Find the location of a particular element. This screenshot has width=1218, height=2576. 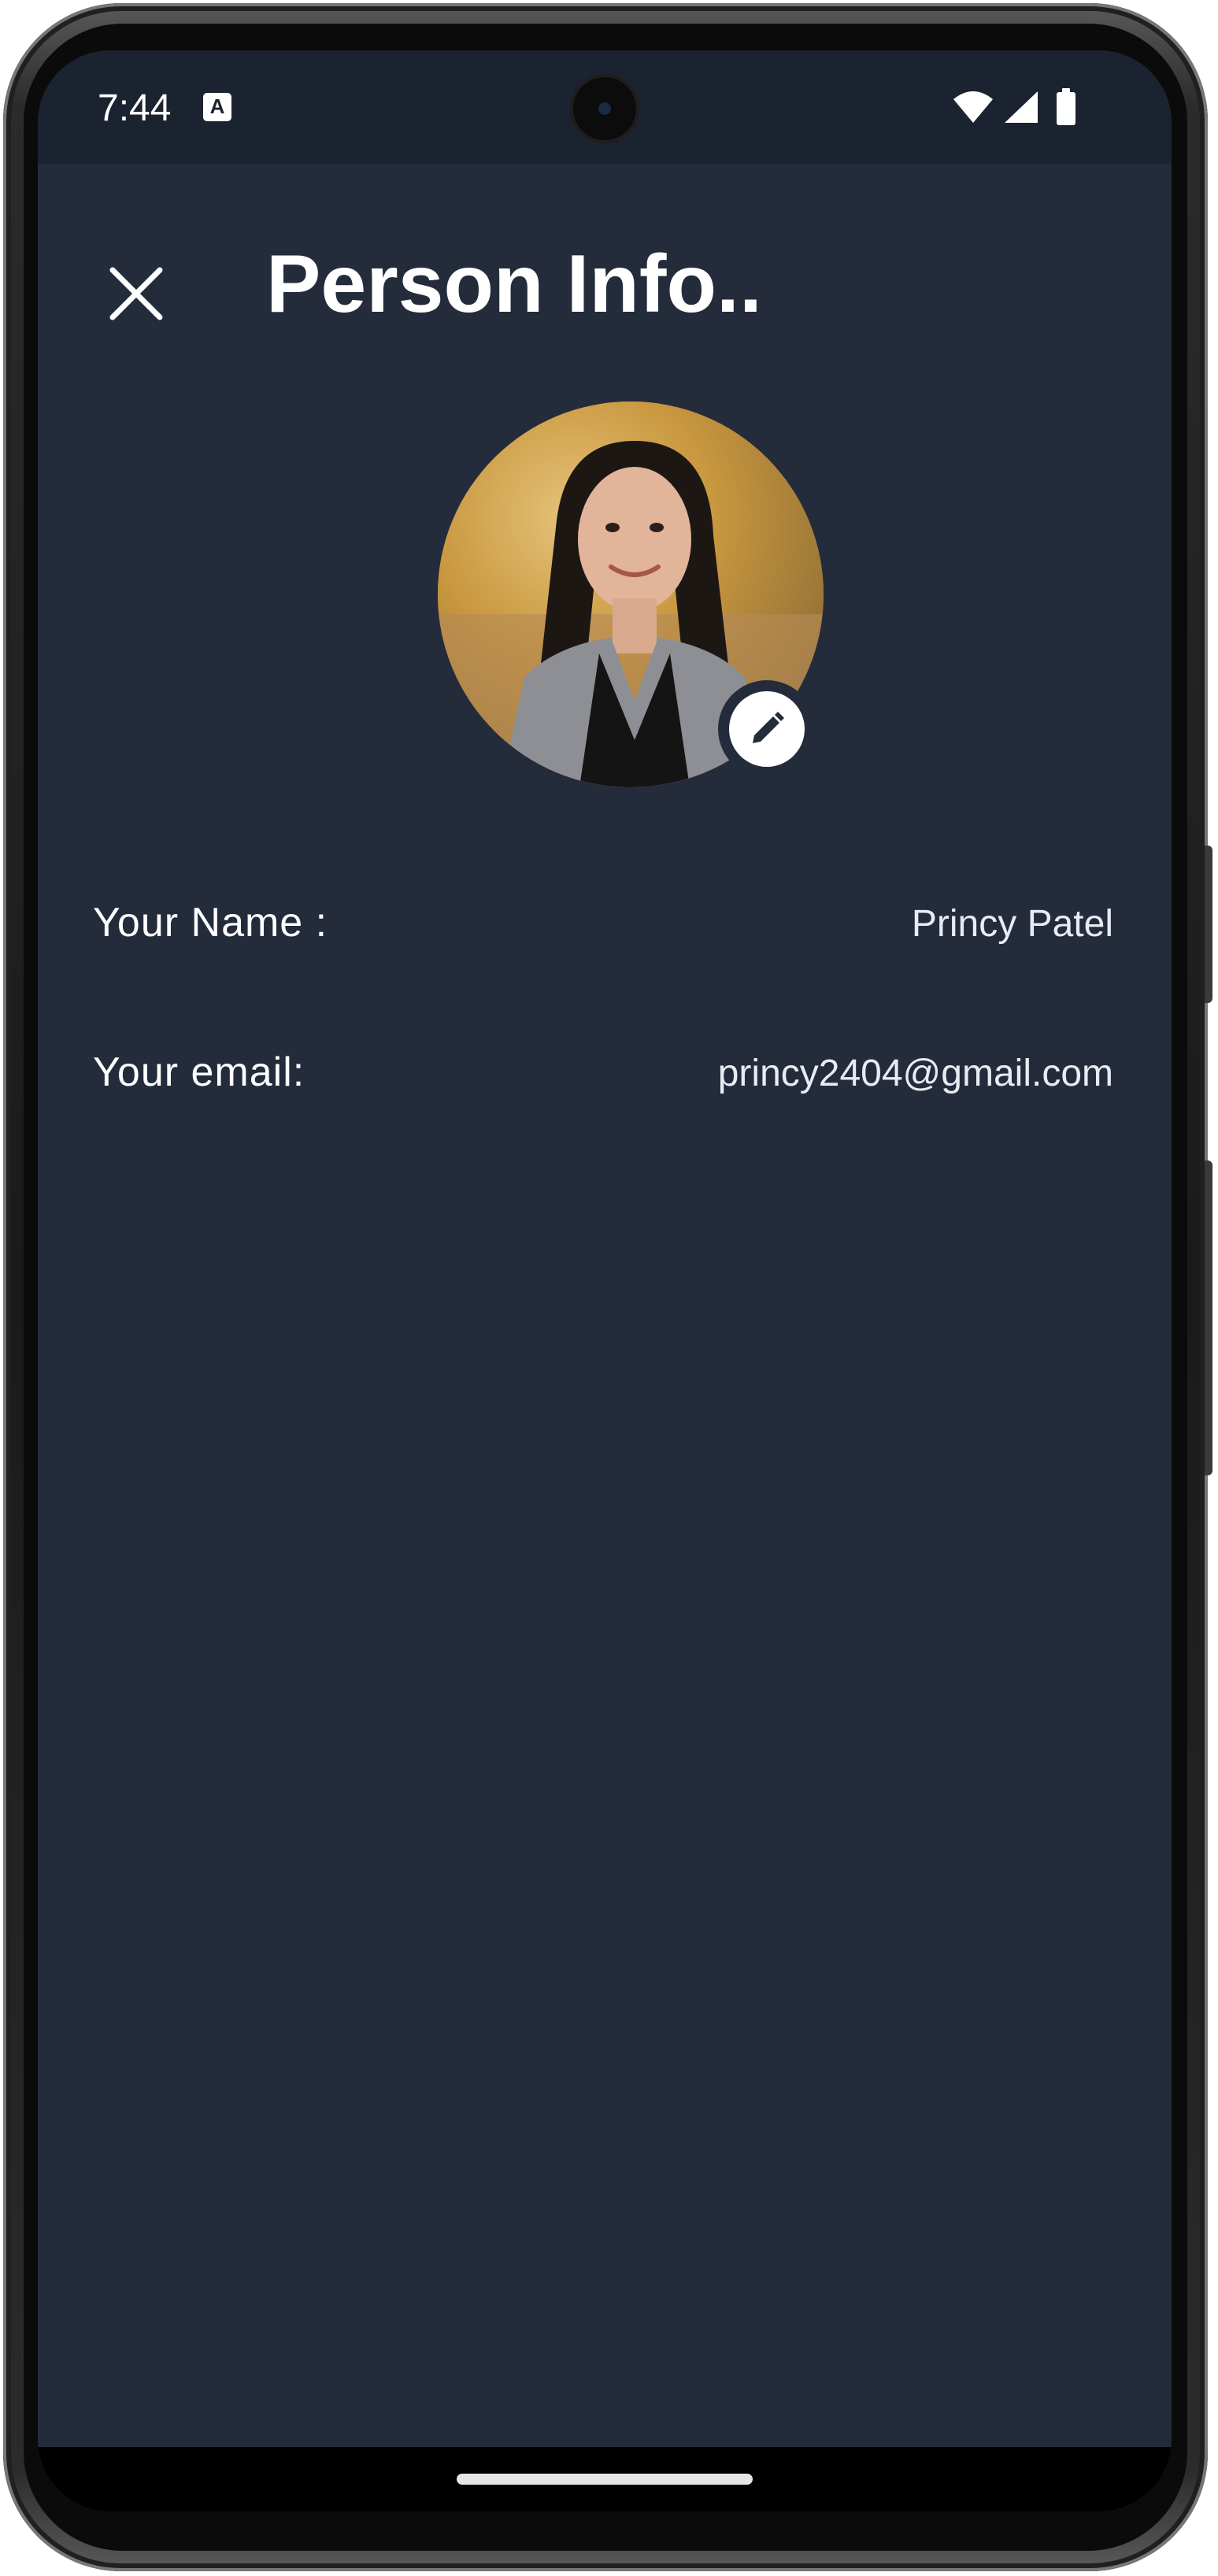

navigation-bar is located at coordinates (605, 2479).